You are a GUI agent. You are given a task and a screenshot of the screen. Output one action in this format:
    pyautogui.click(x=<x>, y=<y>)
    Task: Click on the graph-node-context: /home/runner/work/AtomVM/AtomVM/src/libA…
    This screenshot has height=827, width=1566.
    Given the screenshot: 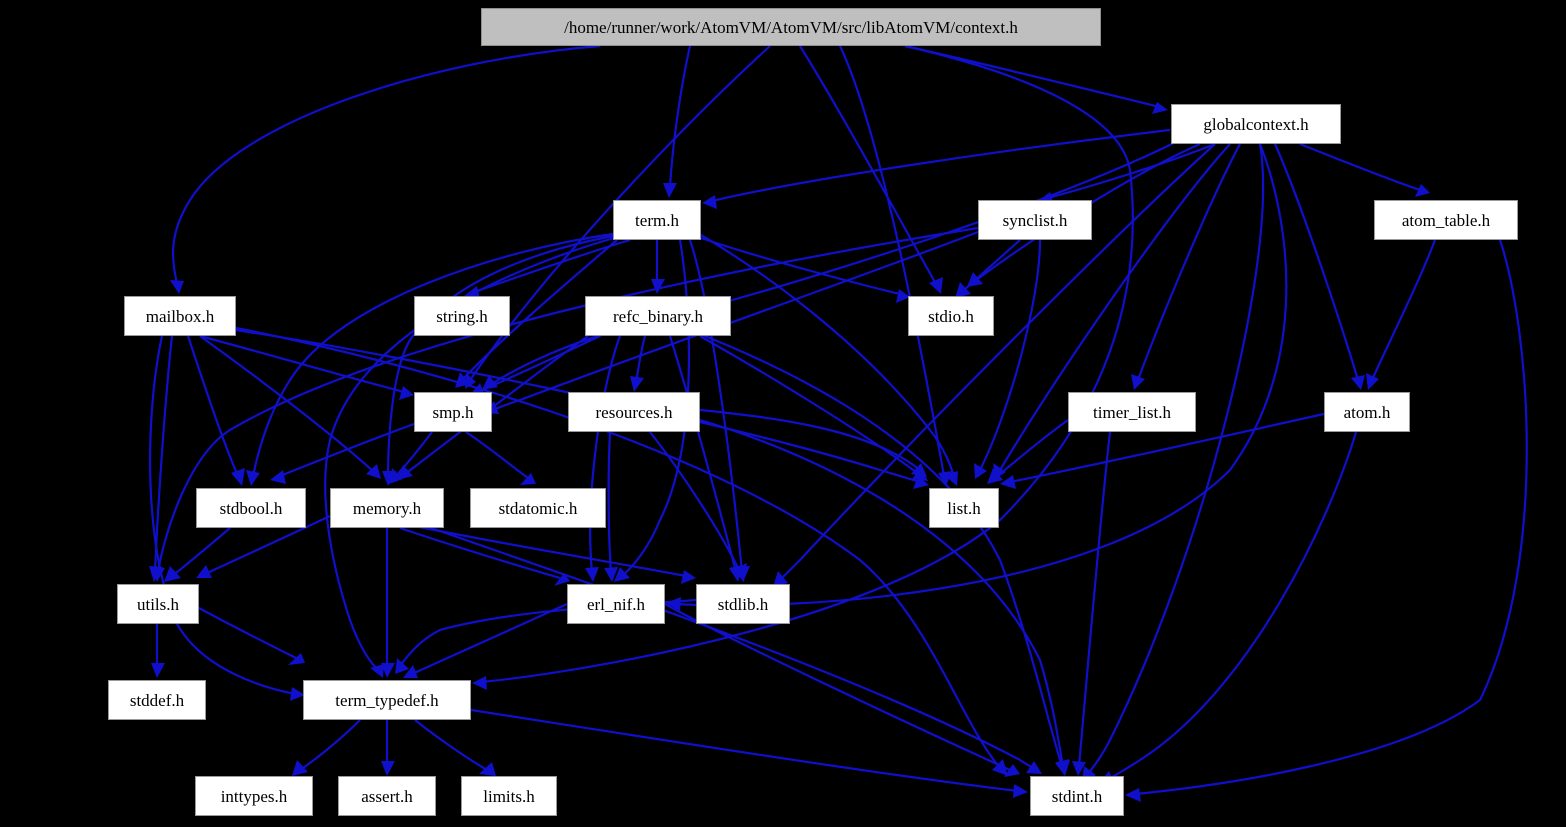 What is the action you would take?
    pyautogui.click(x=791, y=27)
    